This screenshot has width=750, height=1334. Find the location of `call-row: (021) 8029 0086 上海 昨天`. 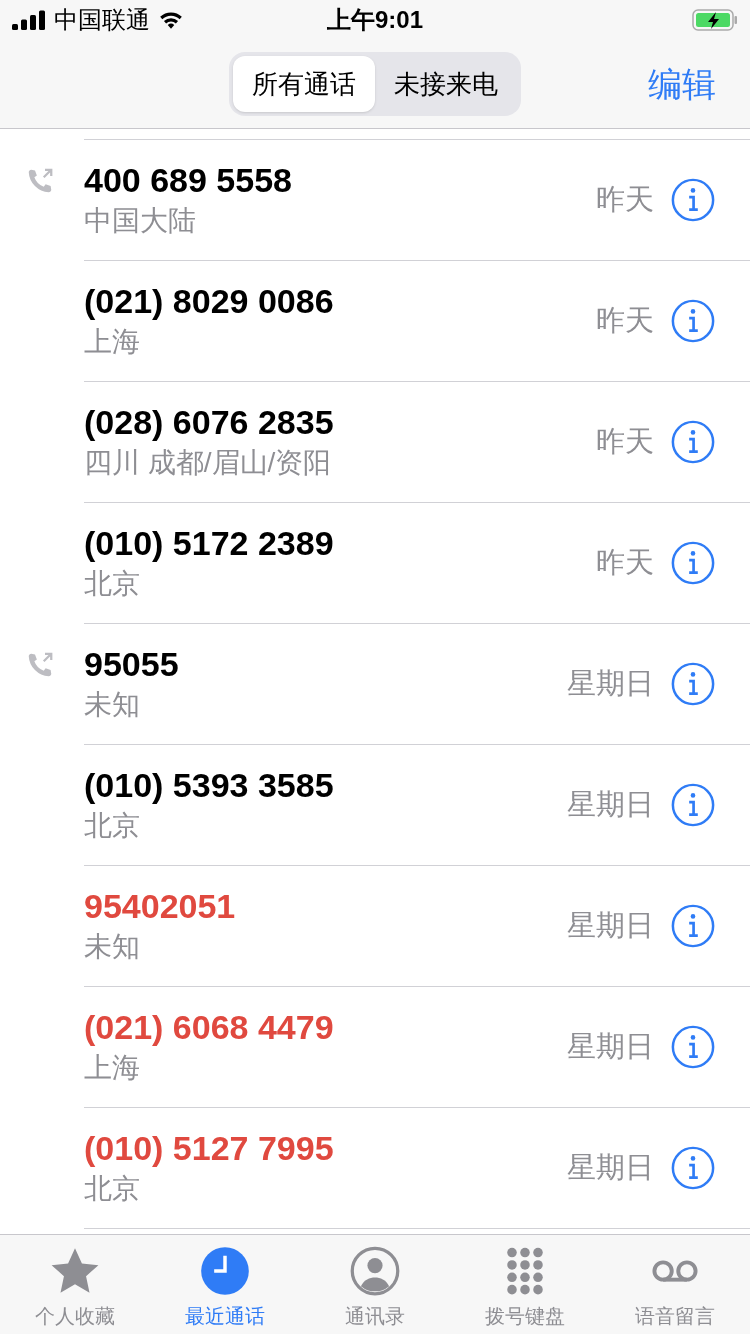

call-row: (021) 8029 0086 上海 昨天 is located at coordinates (375, 321).